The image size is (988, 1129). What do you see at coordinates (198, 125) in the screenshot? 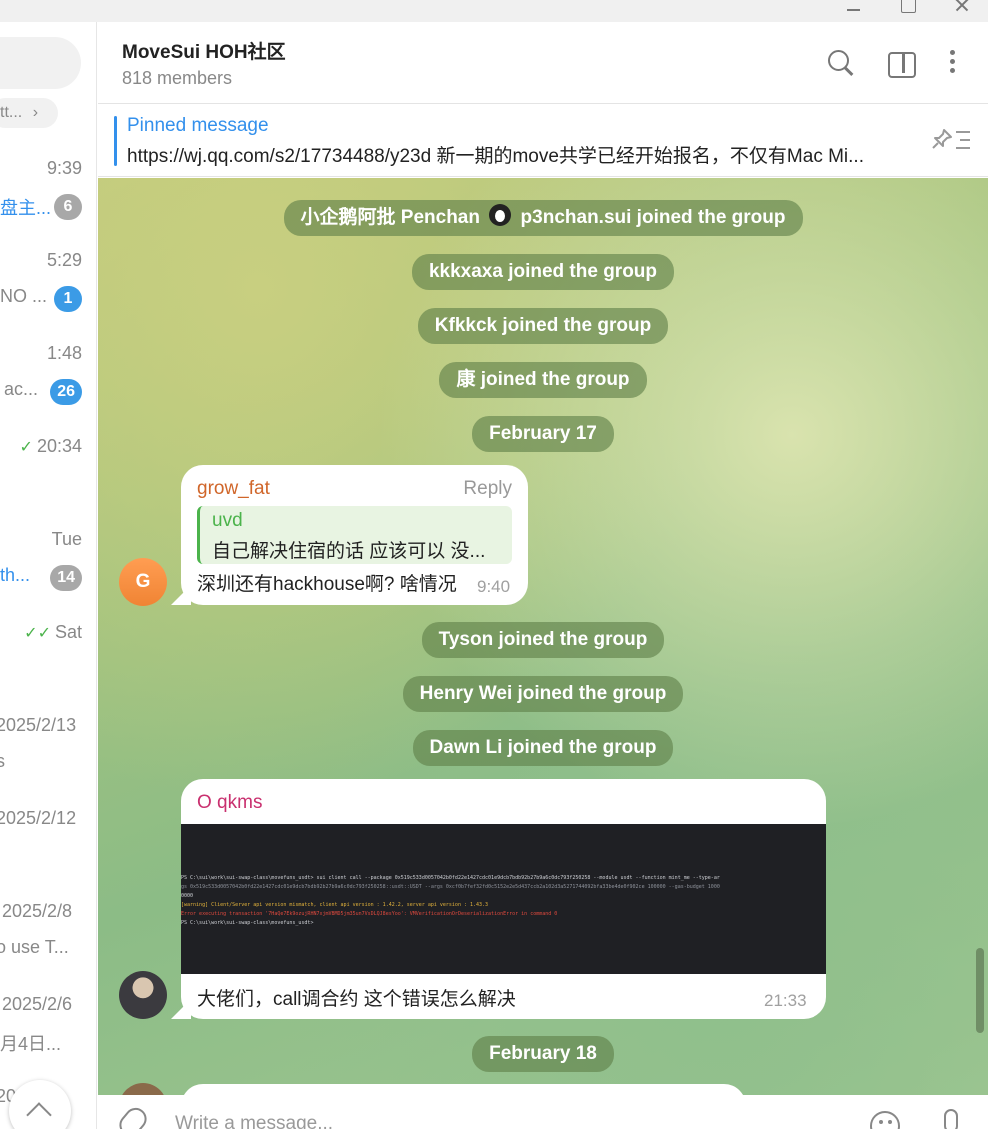
I see `pinned-label: Pinned message` at bounding box center [198, 125].